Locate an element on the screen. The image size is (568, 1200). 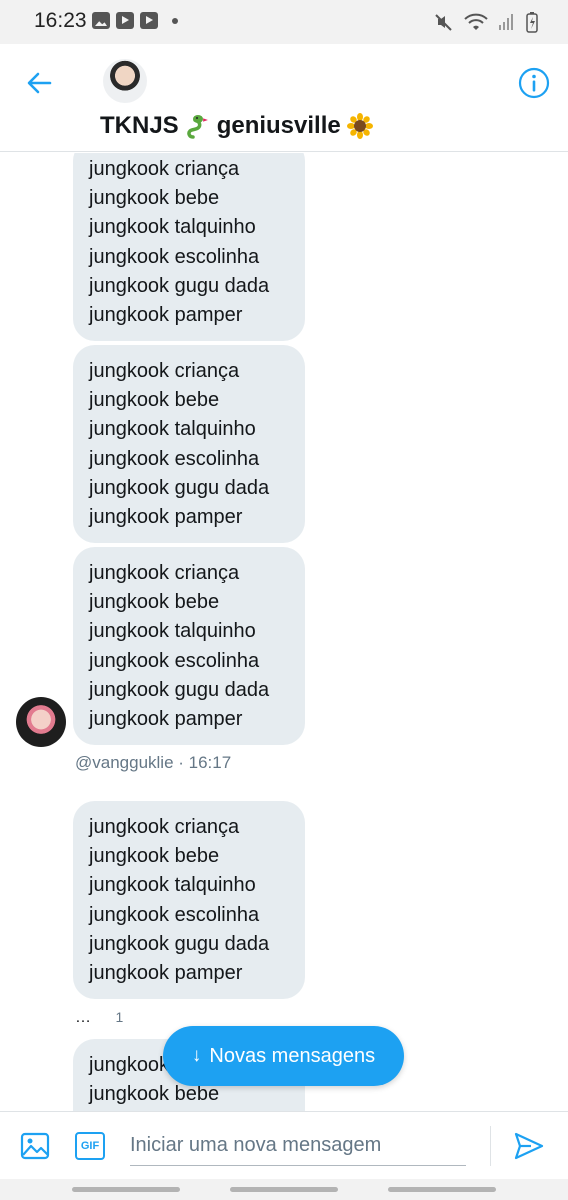
conversation-title-suffix: geniusville is located at coordinates (278, 125).